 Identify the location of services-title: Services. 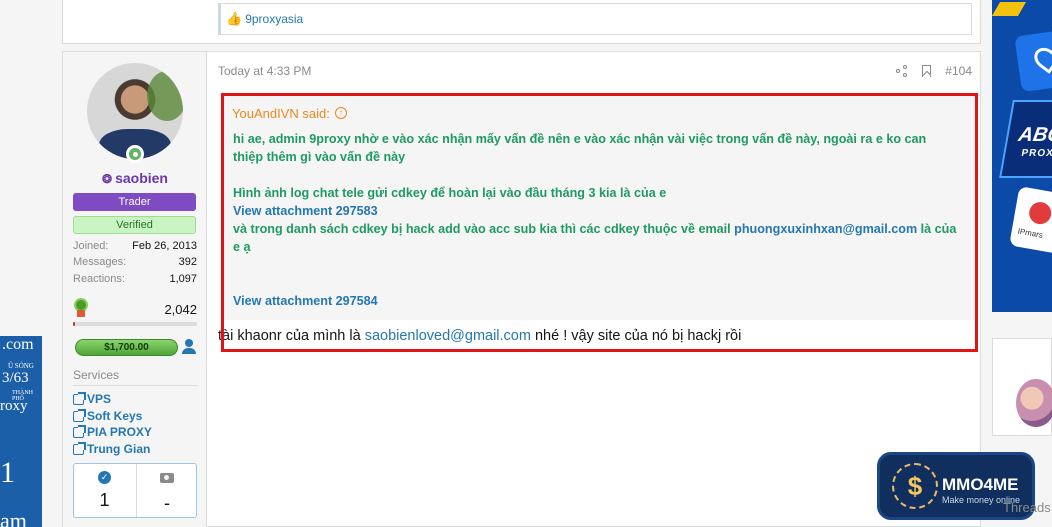
(135, 377).